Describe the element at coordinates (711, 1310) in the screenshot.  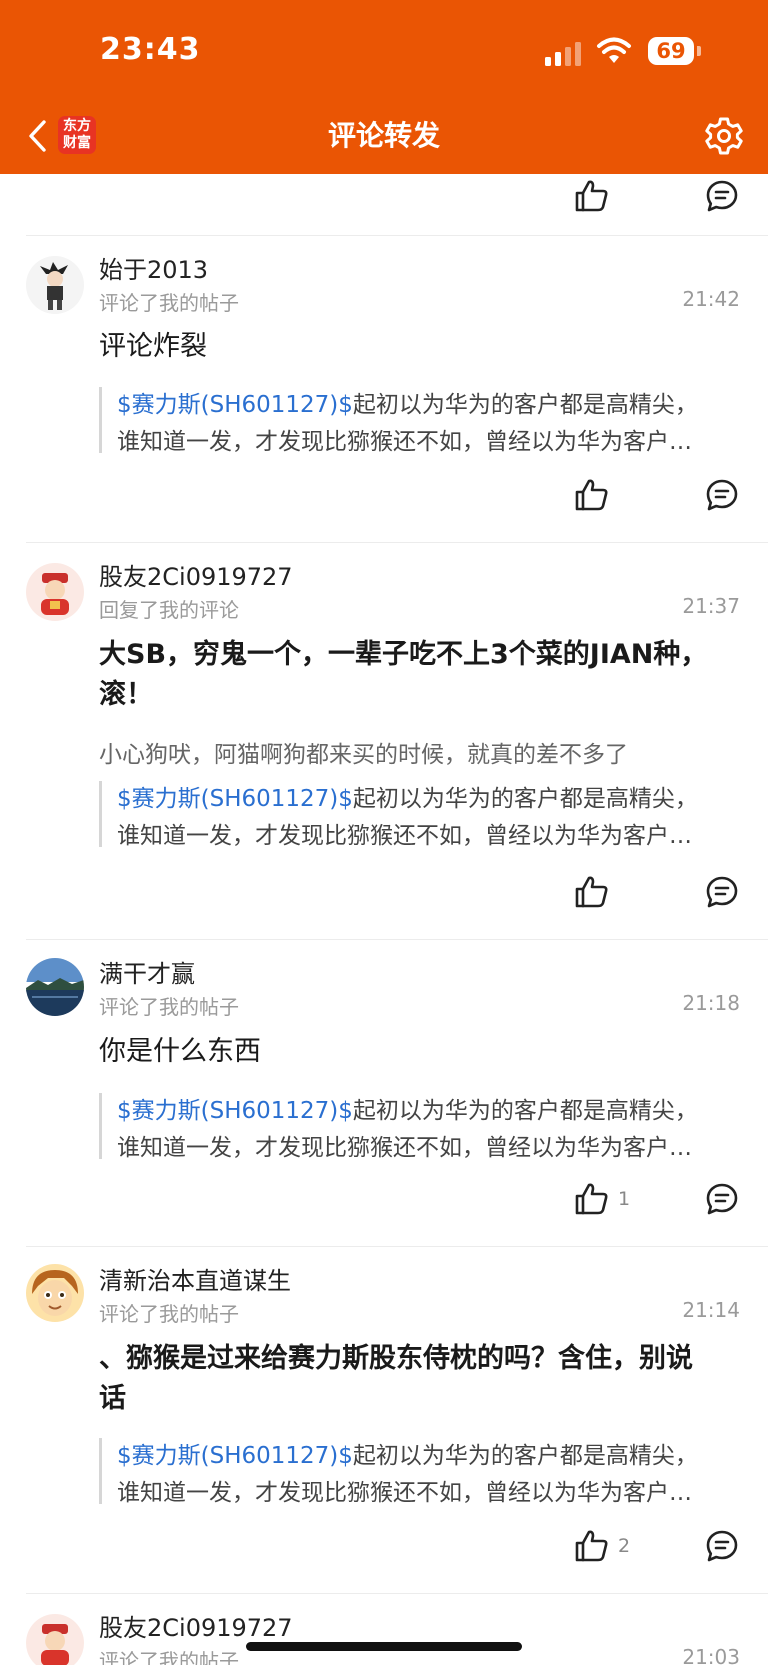
I see `timestamp: 21:14` at that location.